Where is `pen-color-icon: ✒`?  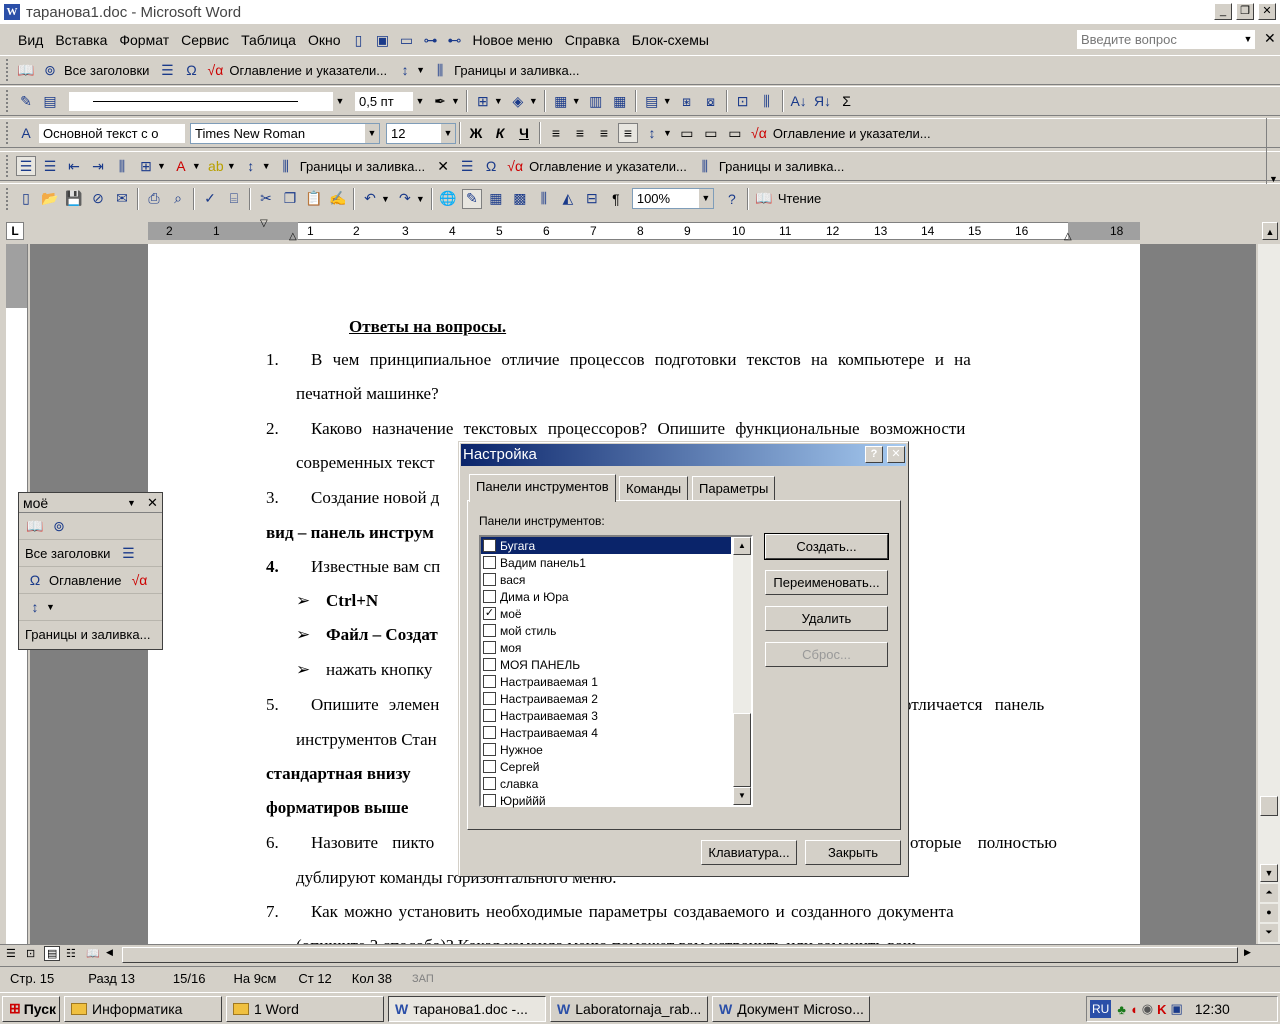 pen-color-icon: ✒ is located at coordinates (440, 101).